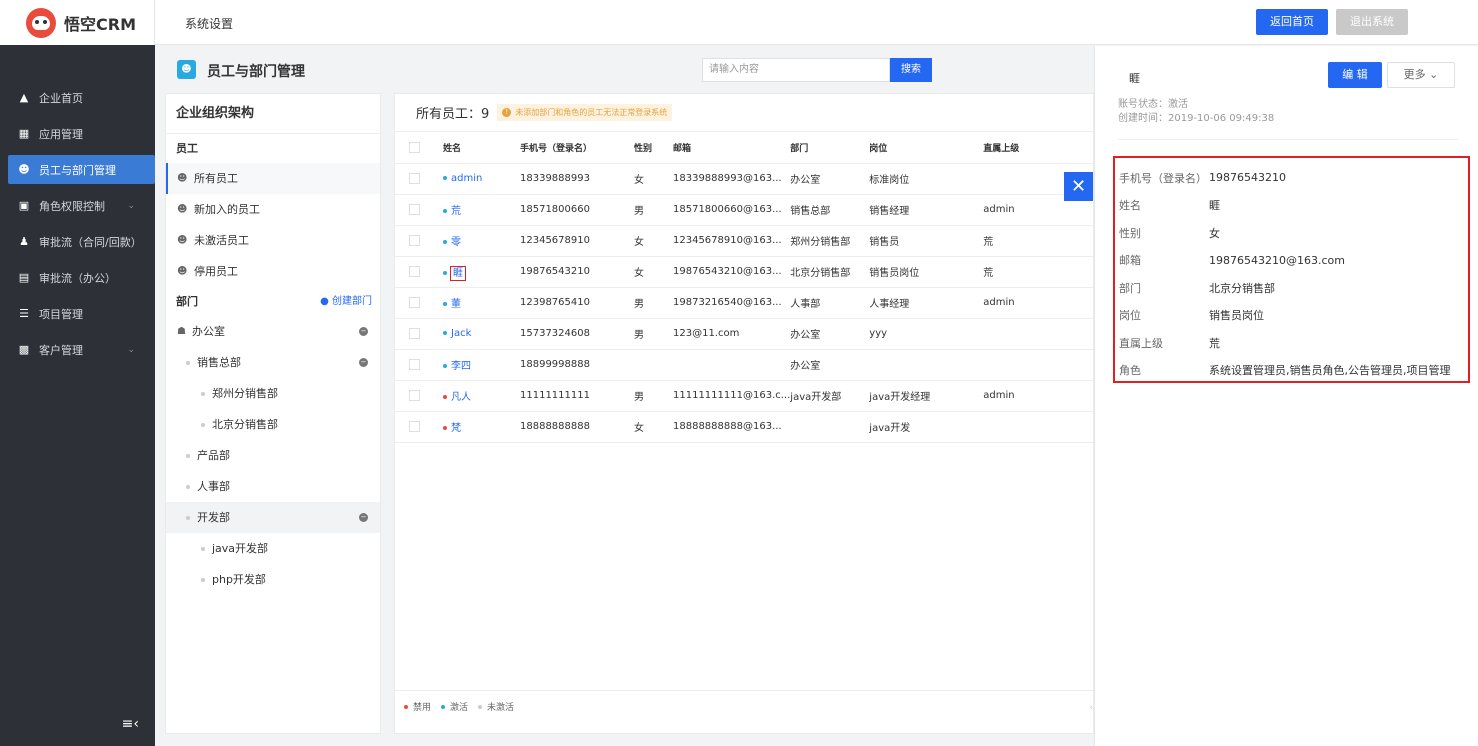  What do you see at coordinates (926, 148) in the screenshot?
I see `col-post: 岗位` at bounding box center [926, 148].